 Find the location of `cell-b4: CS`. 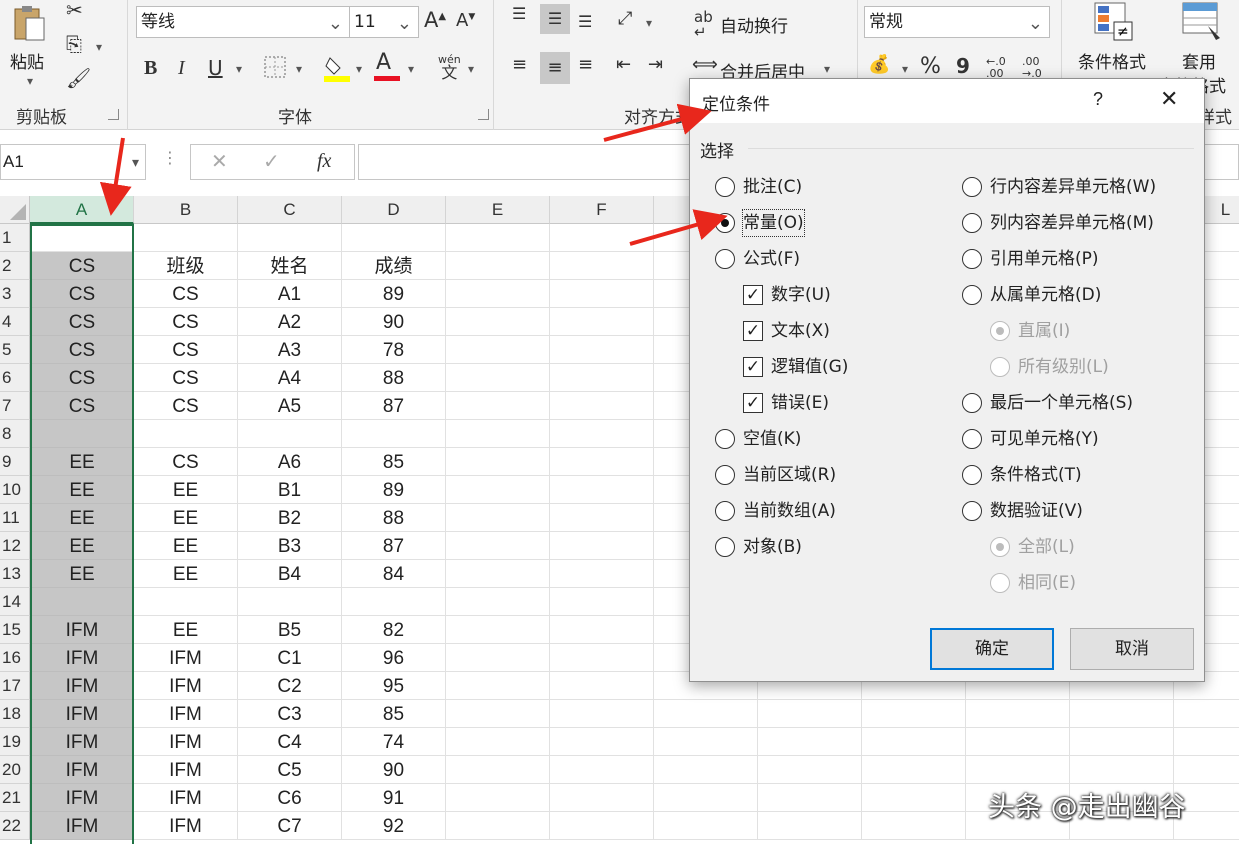

cell-b4: CS is located at coordinates (186, 322).